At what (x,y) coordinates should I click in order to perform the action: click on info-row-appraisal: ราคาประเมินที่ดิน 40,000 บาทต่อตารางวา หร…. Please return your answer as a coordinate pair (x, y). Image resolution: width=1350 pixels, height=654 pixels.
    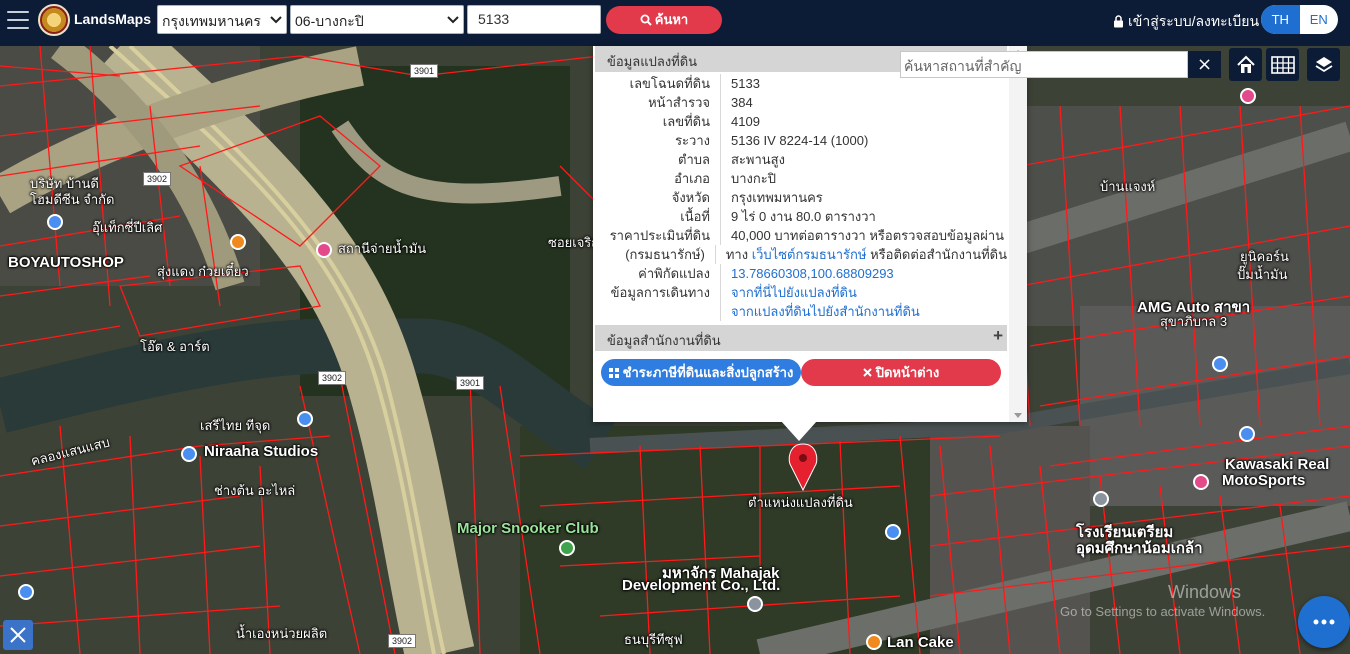
    Looking at the image, I should click on (801, 235).